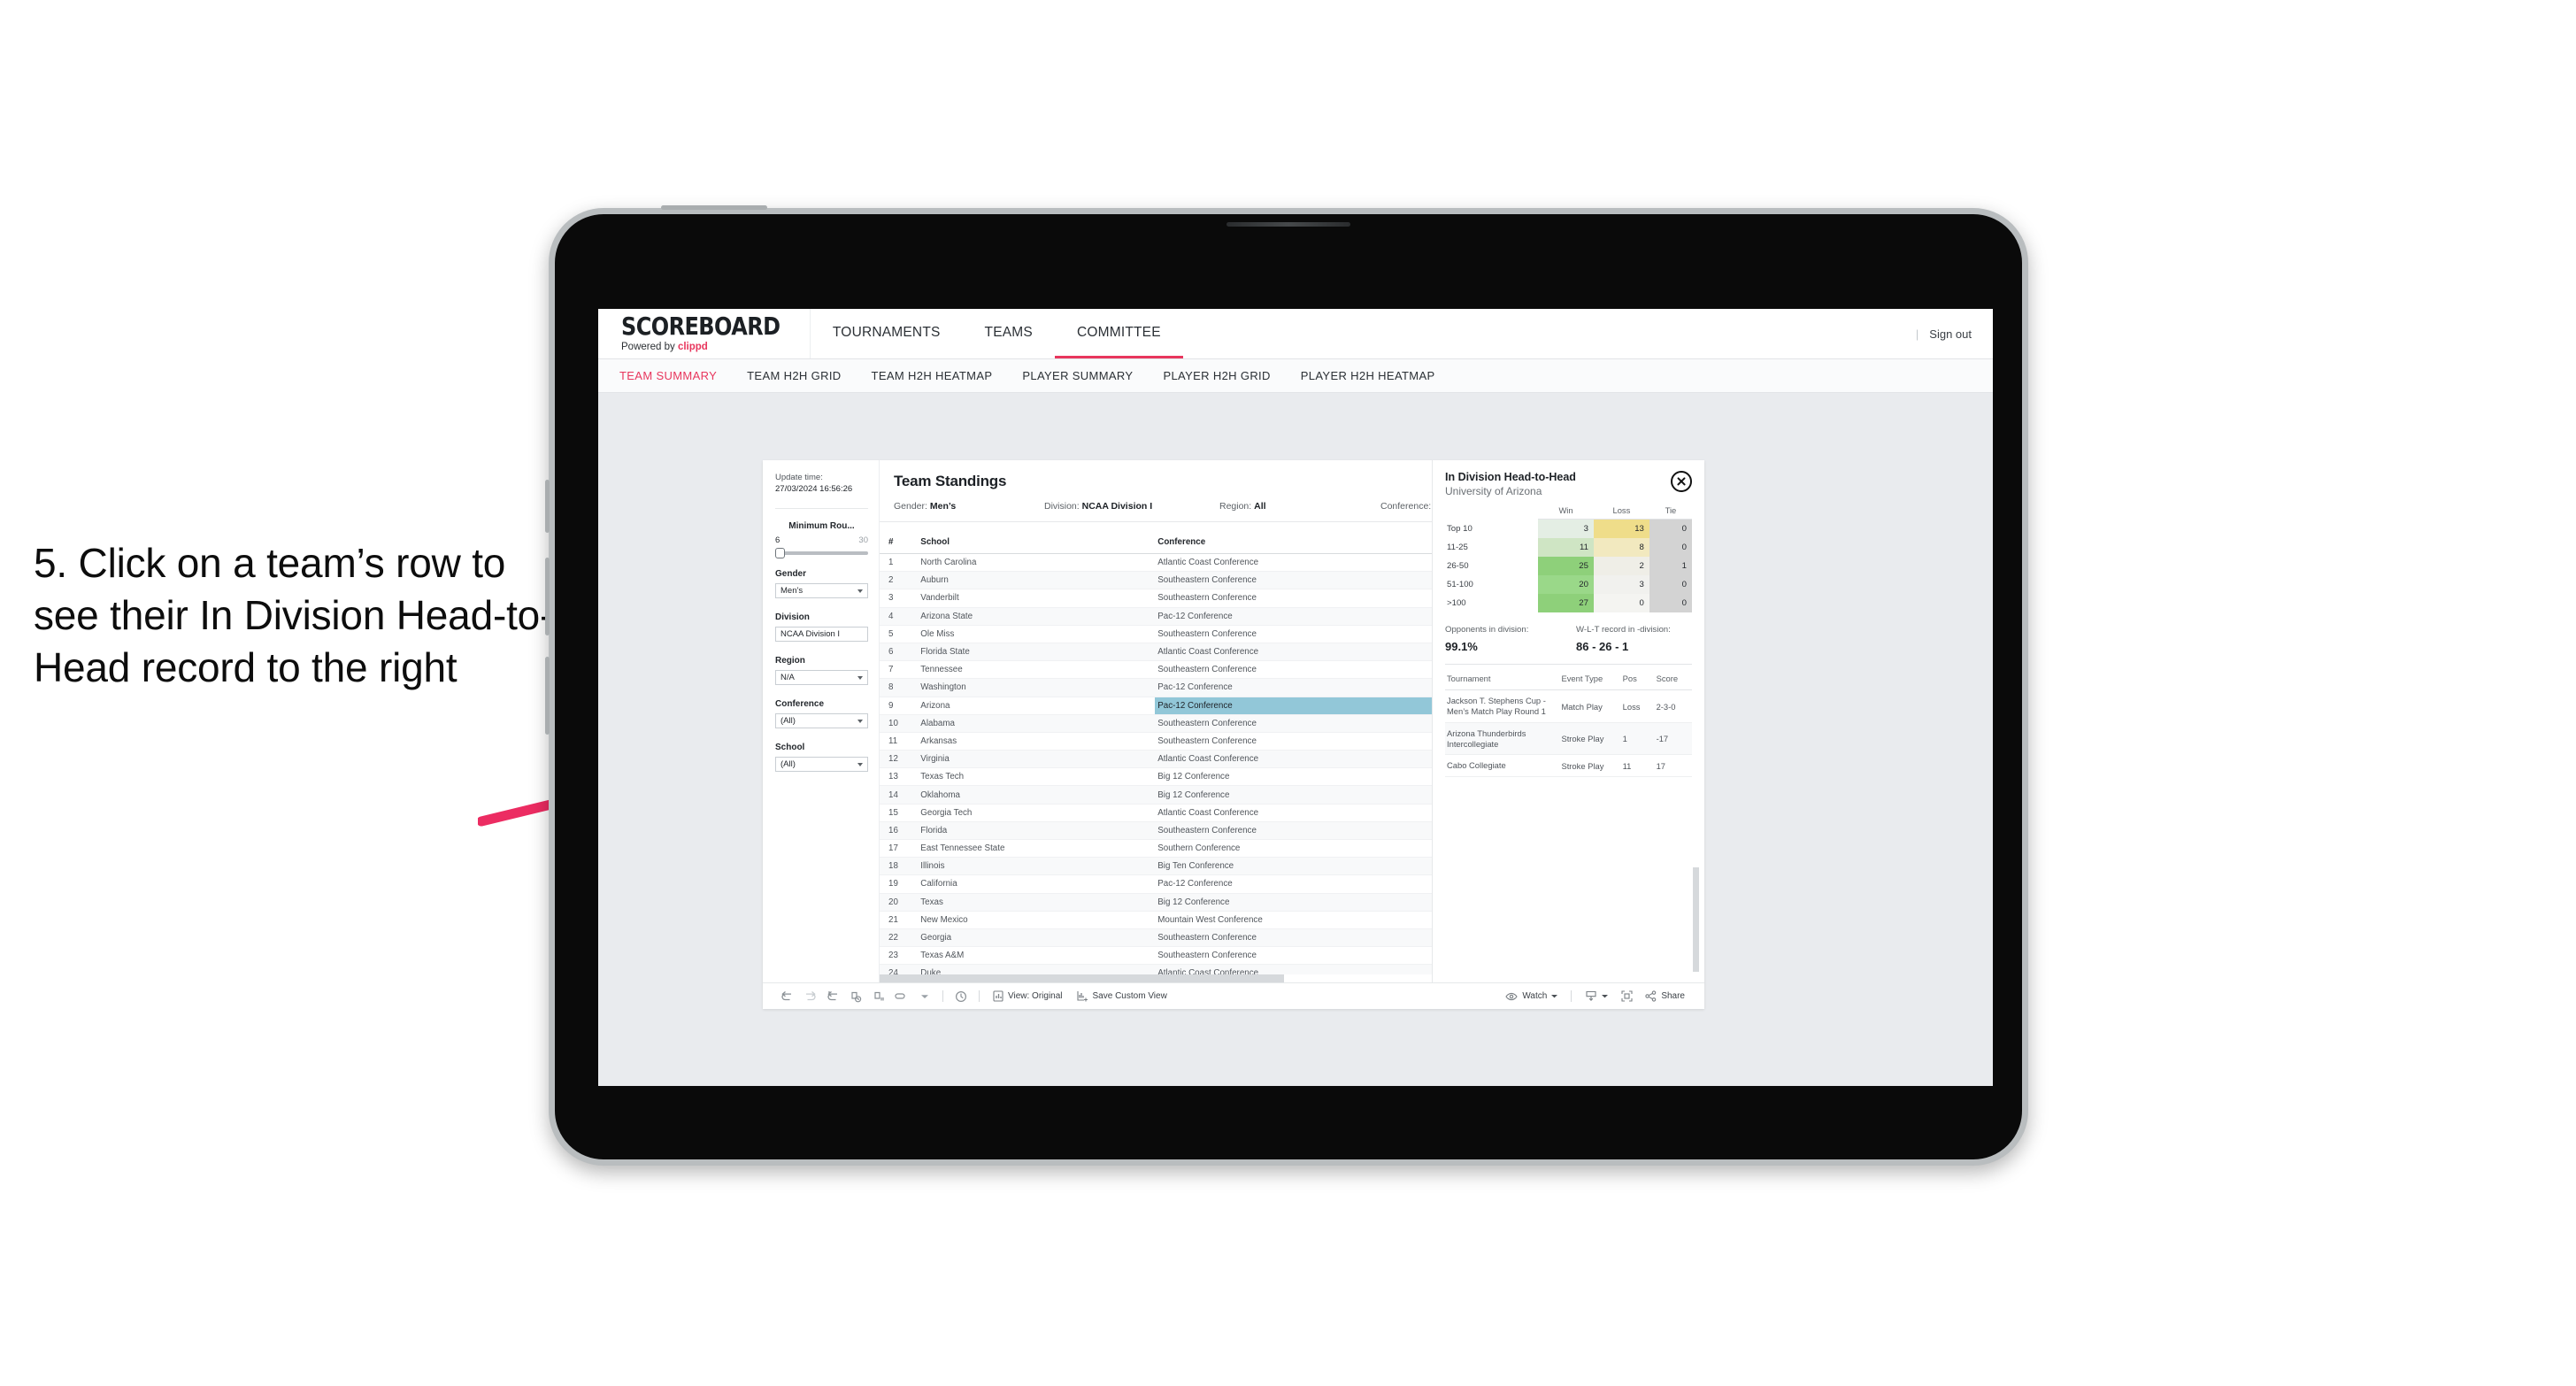 This screenshot has height=1386, width=2576. Describe the element at coordinates (777, 540) in the screenshot. I see `slider-min-value: 6` at that location.